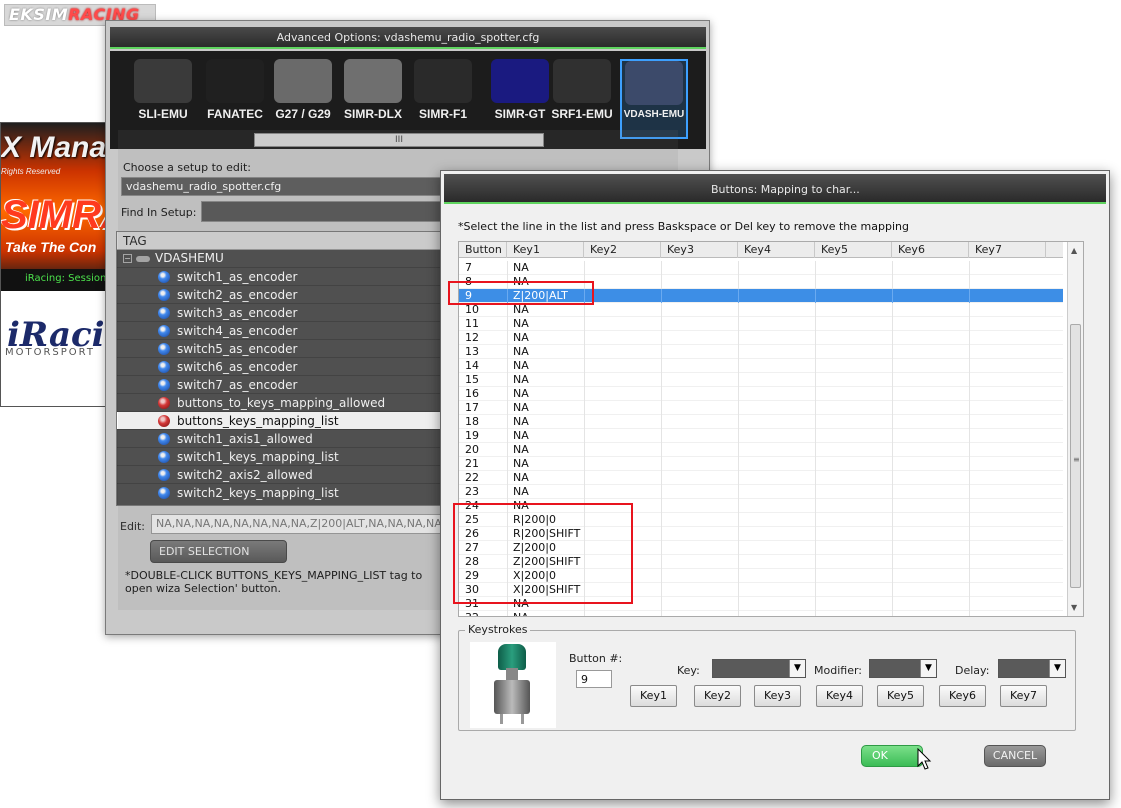  I want to click on device-g27-g29: G27 / G29, so click(303, 99).